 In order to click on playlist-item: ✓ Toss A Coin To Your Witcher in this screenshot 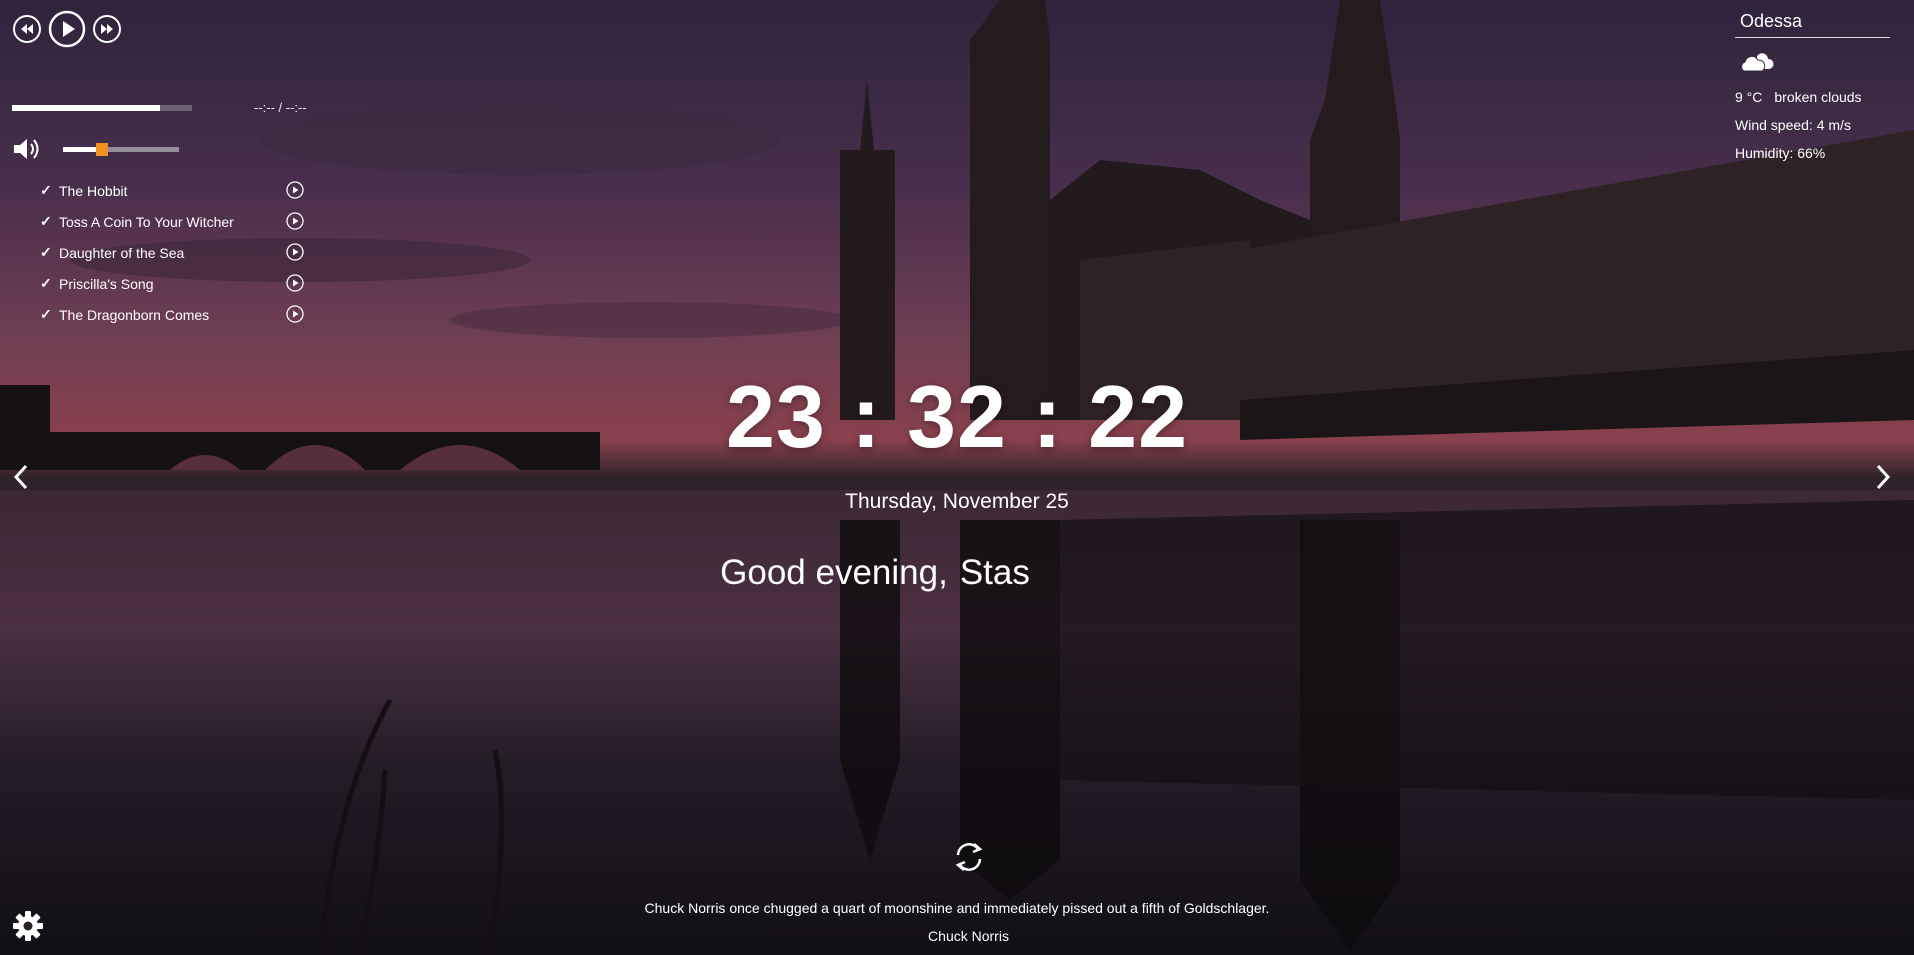, I will do `click(175, 221)`.